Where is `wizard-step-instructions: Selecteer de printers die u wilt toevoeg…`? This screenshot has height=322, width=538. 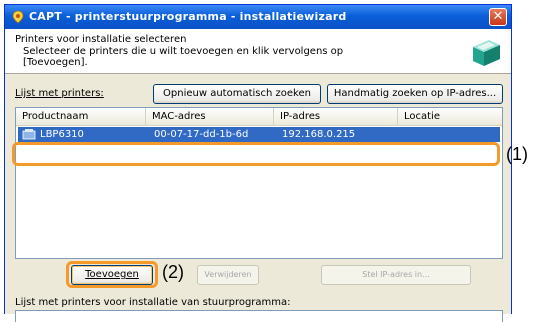 wizard-step-instructions: Selecteer de printers die u wilt toevoeg… is located at coordinates (183, 57).